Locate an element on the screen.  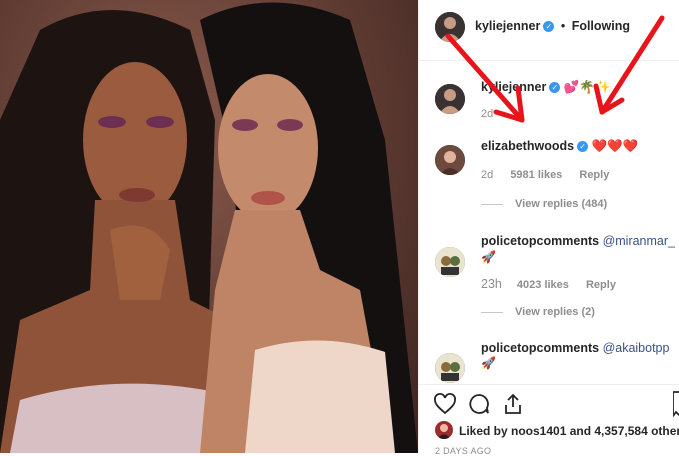
header-divider is located at coordinates (549, 60).